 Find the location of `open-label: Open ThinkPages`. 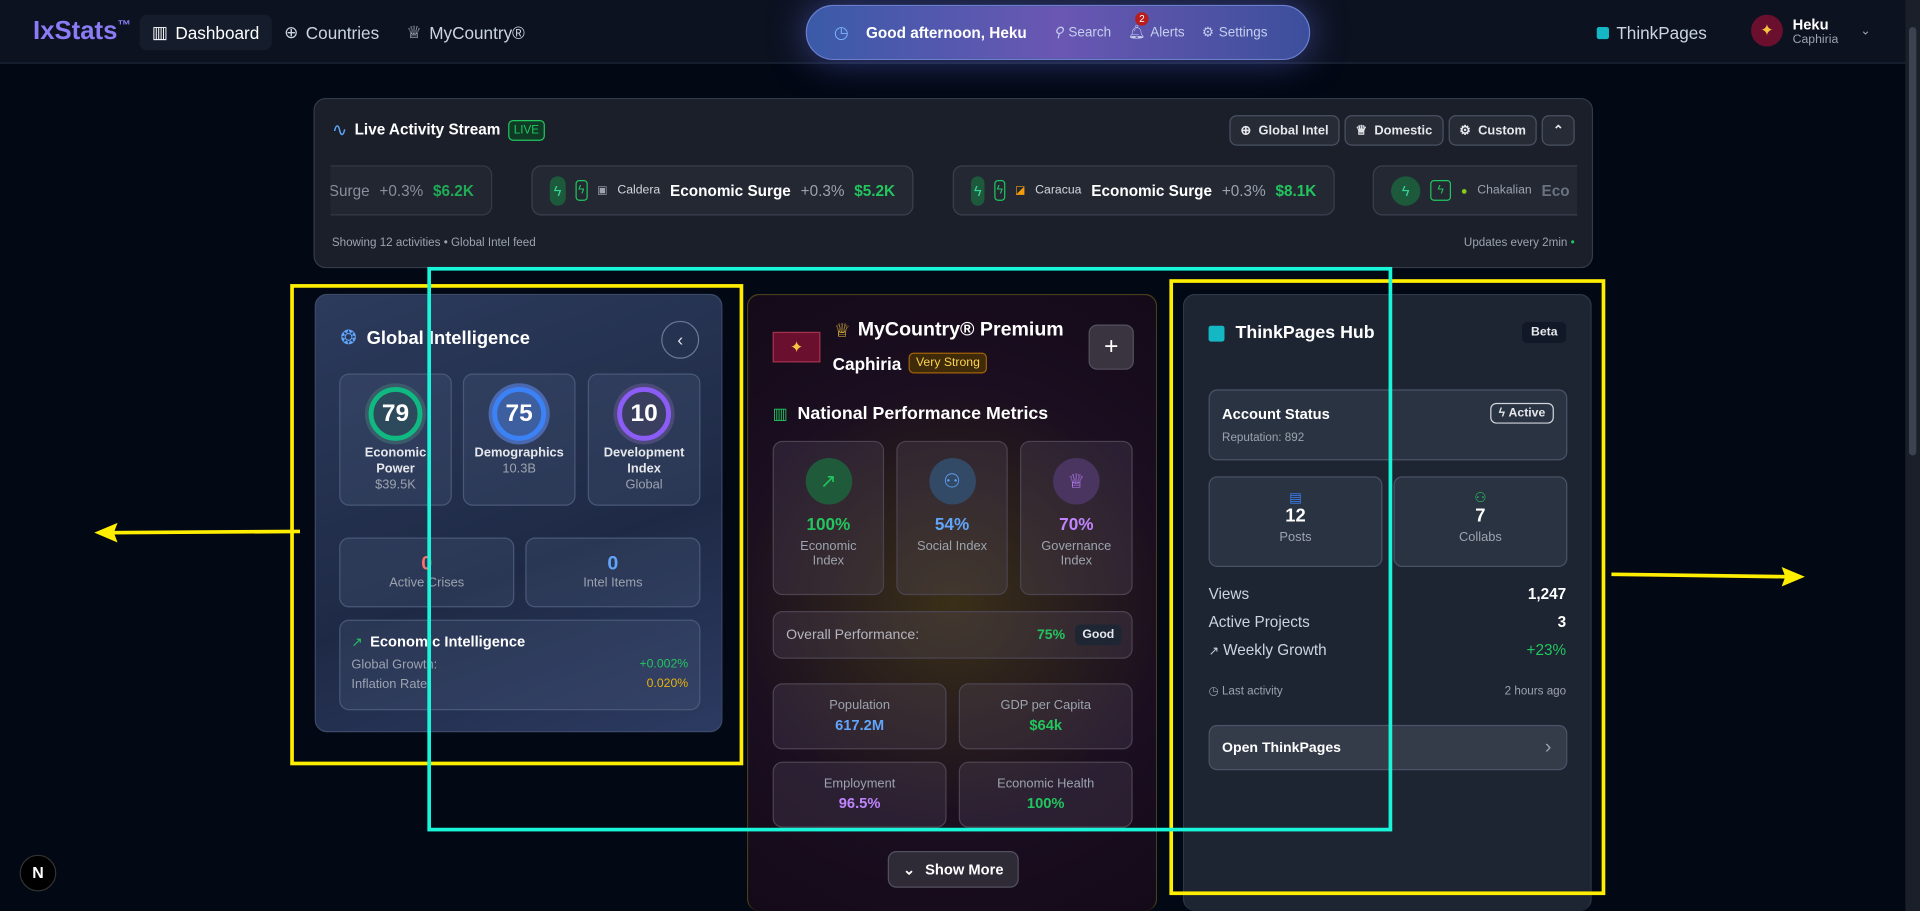

open-label: Open ThinkPages is located at coordinates (1281, 747).